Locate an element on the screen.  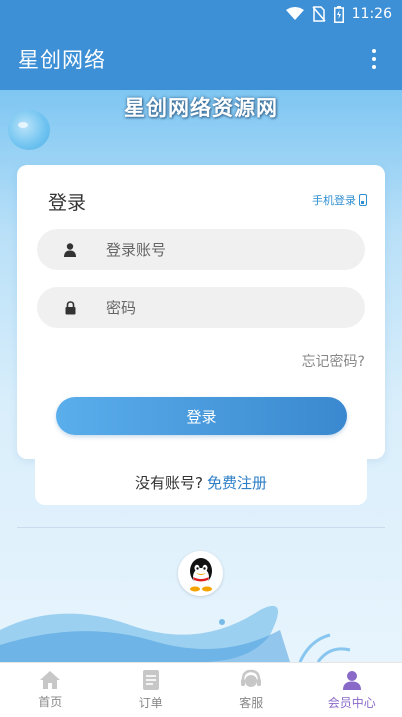
app-bar: 星创网络 is located at coordinates (201, 59).